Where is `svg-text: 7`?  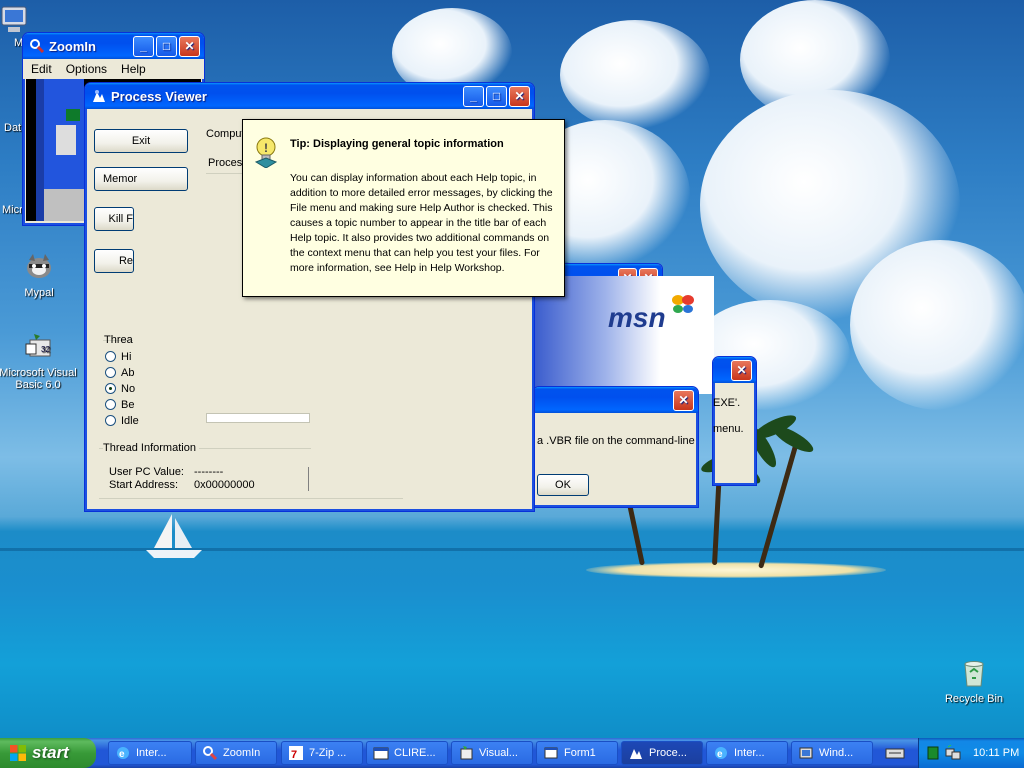 svg-text: 7 is located at coordinates (294, 755).